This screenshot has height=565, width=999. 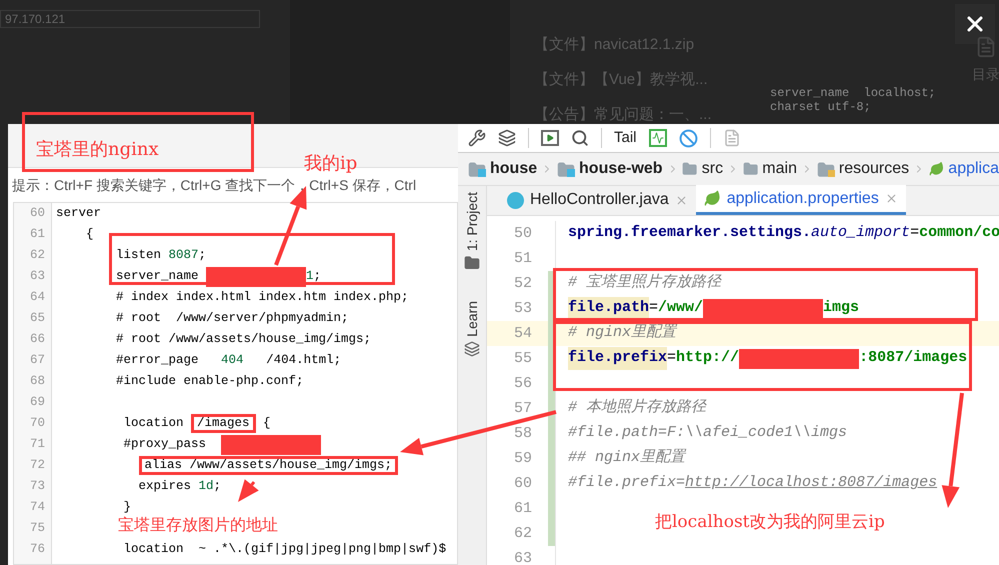 I want to click on line-number: 74, so click(x=37, y=507).